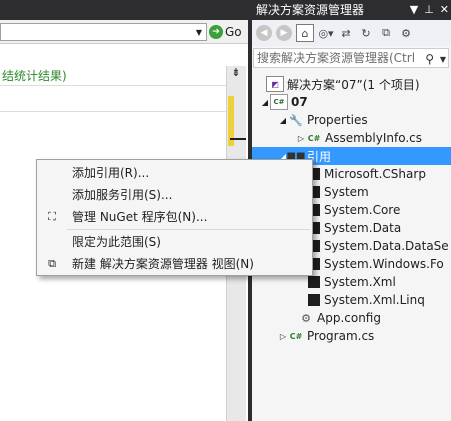 The height and width of the screenshot is (421, 451). Describe the element at coordinates (338, 84) in the screenshot. I see `tree-node-solution: ◩ 解决方案“07”(1 个项目)` at that location.